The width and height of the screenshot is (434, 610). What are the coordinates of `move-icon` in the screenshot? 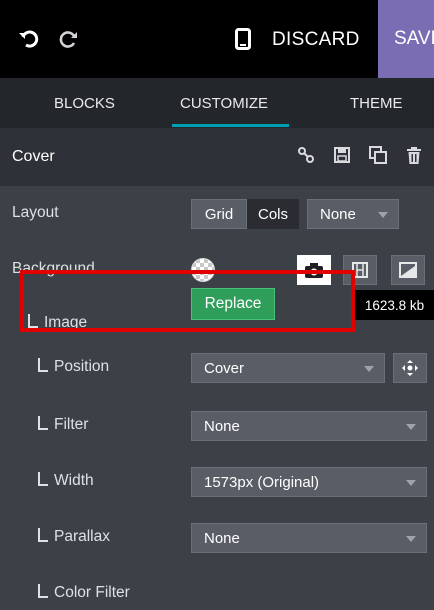 It's located at (410, 368).